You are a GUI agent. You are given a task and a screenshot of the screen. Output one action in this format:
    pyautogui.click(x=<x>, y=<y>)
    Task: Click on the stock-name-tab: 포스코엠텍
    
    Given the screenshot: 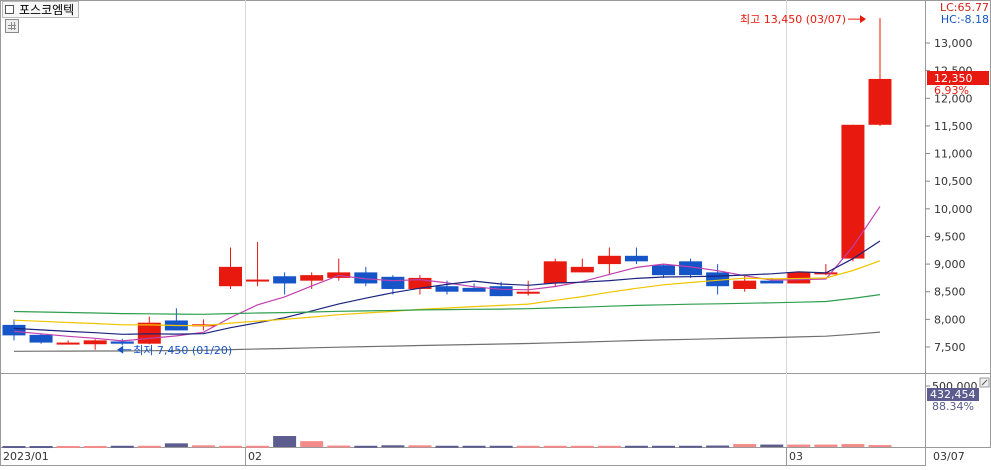 What is the action you would take?
    pyautogui.click(x=41, y=9)
    